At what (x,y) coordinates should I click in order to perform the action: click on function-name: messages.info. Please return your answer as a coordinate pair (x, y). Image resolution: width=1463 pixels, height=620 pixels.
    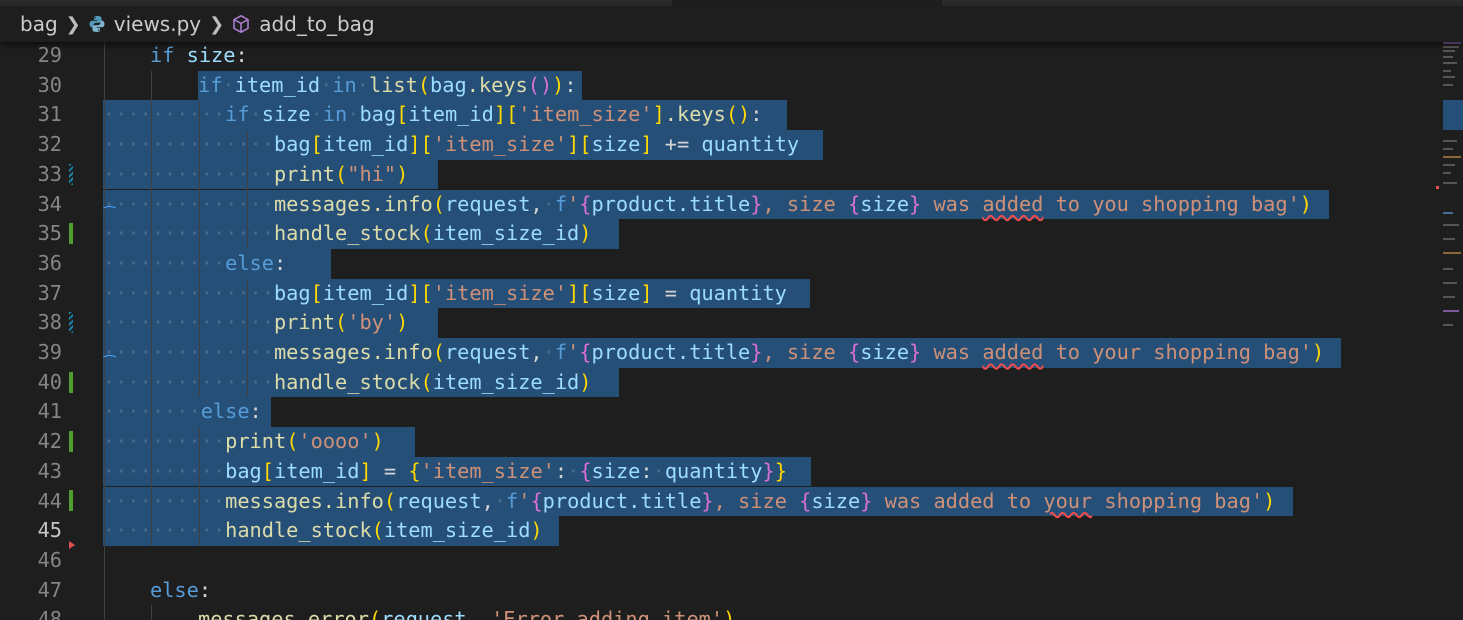
    Looking at the image, I should click on (304, 500).